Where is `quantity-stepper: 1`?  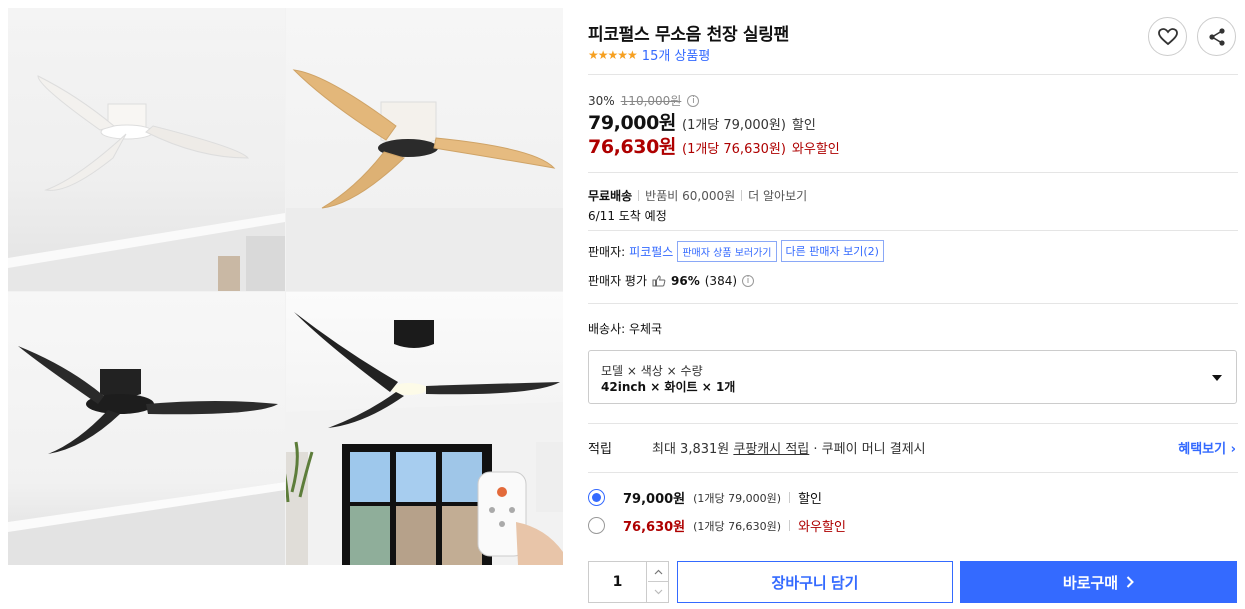 quantity-stepper: 1 is located at coordinates (628, 582).